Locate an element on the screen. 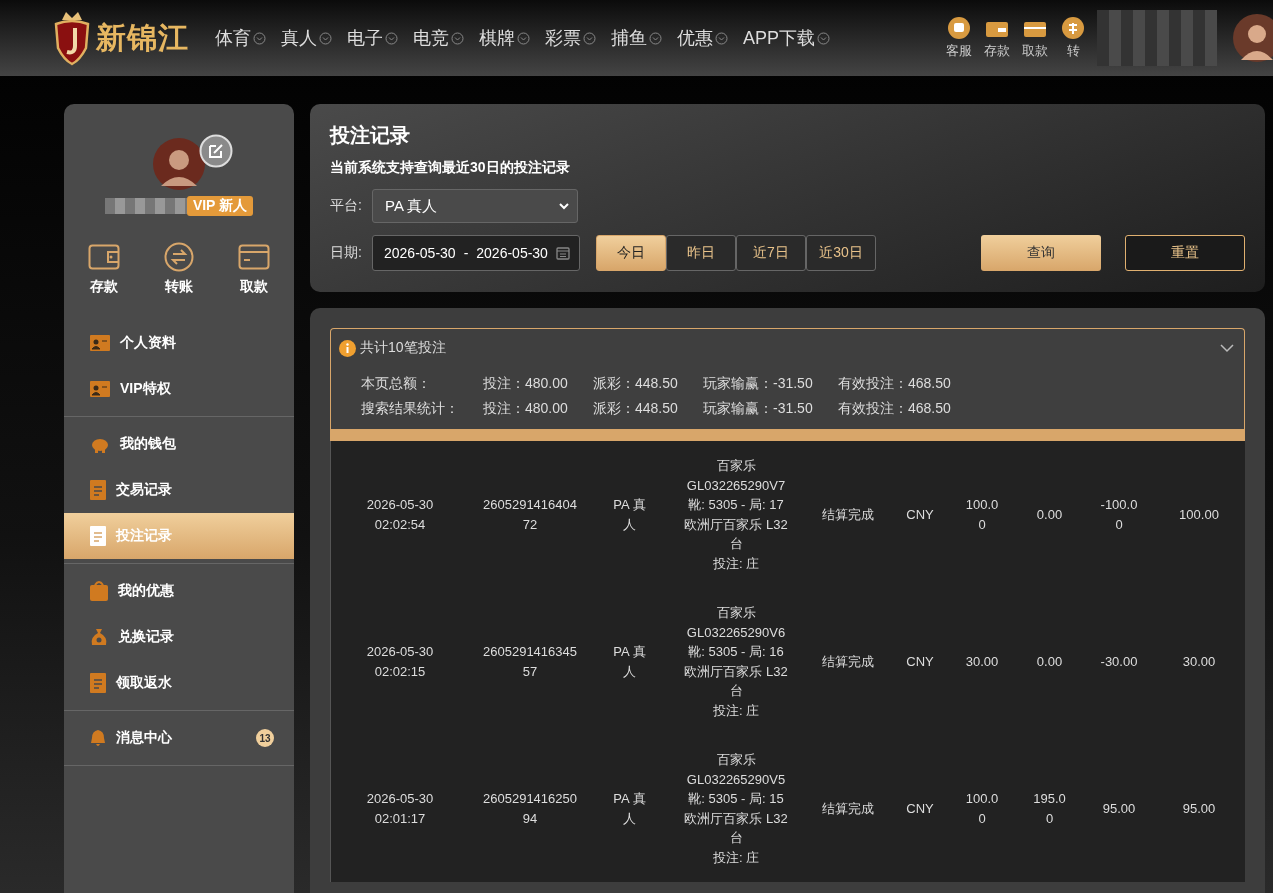  chat-icon is located at coordinates (959, 28).